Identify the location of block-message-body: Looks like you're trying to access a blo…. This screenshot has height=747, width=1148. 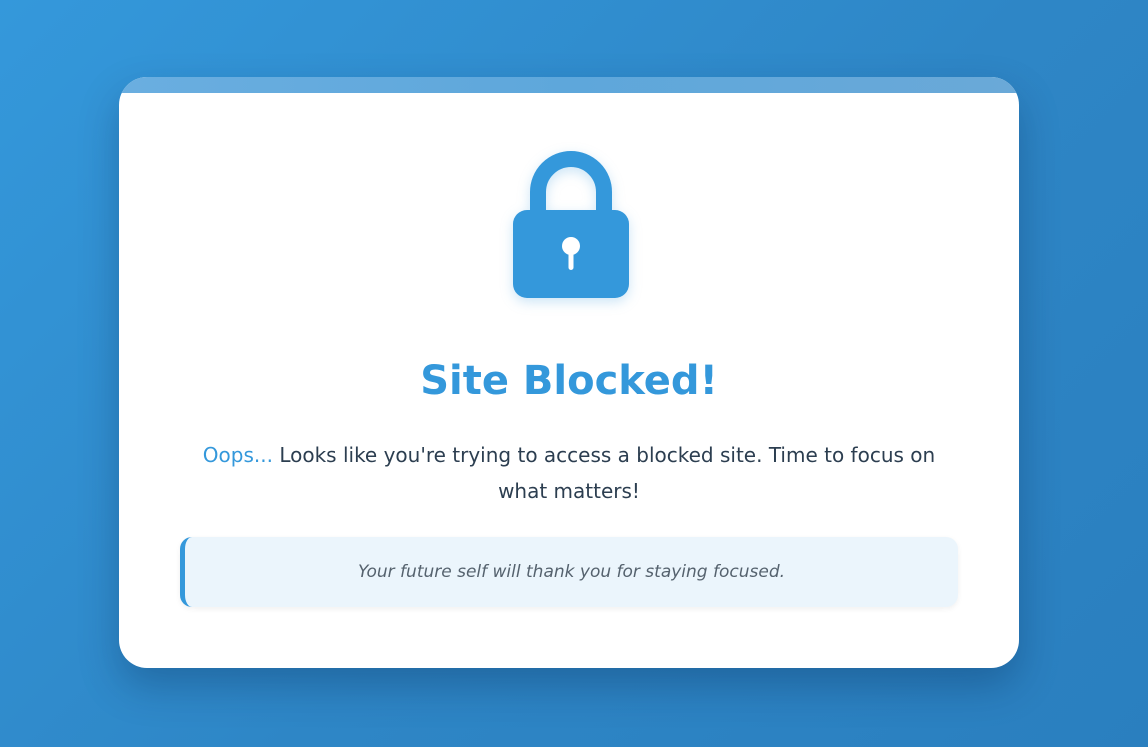
(604, 473).